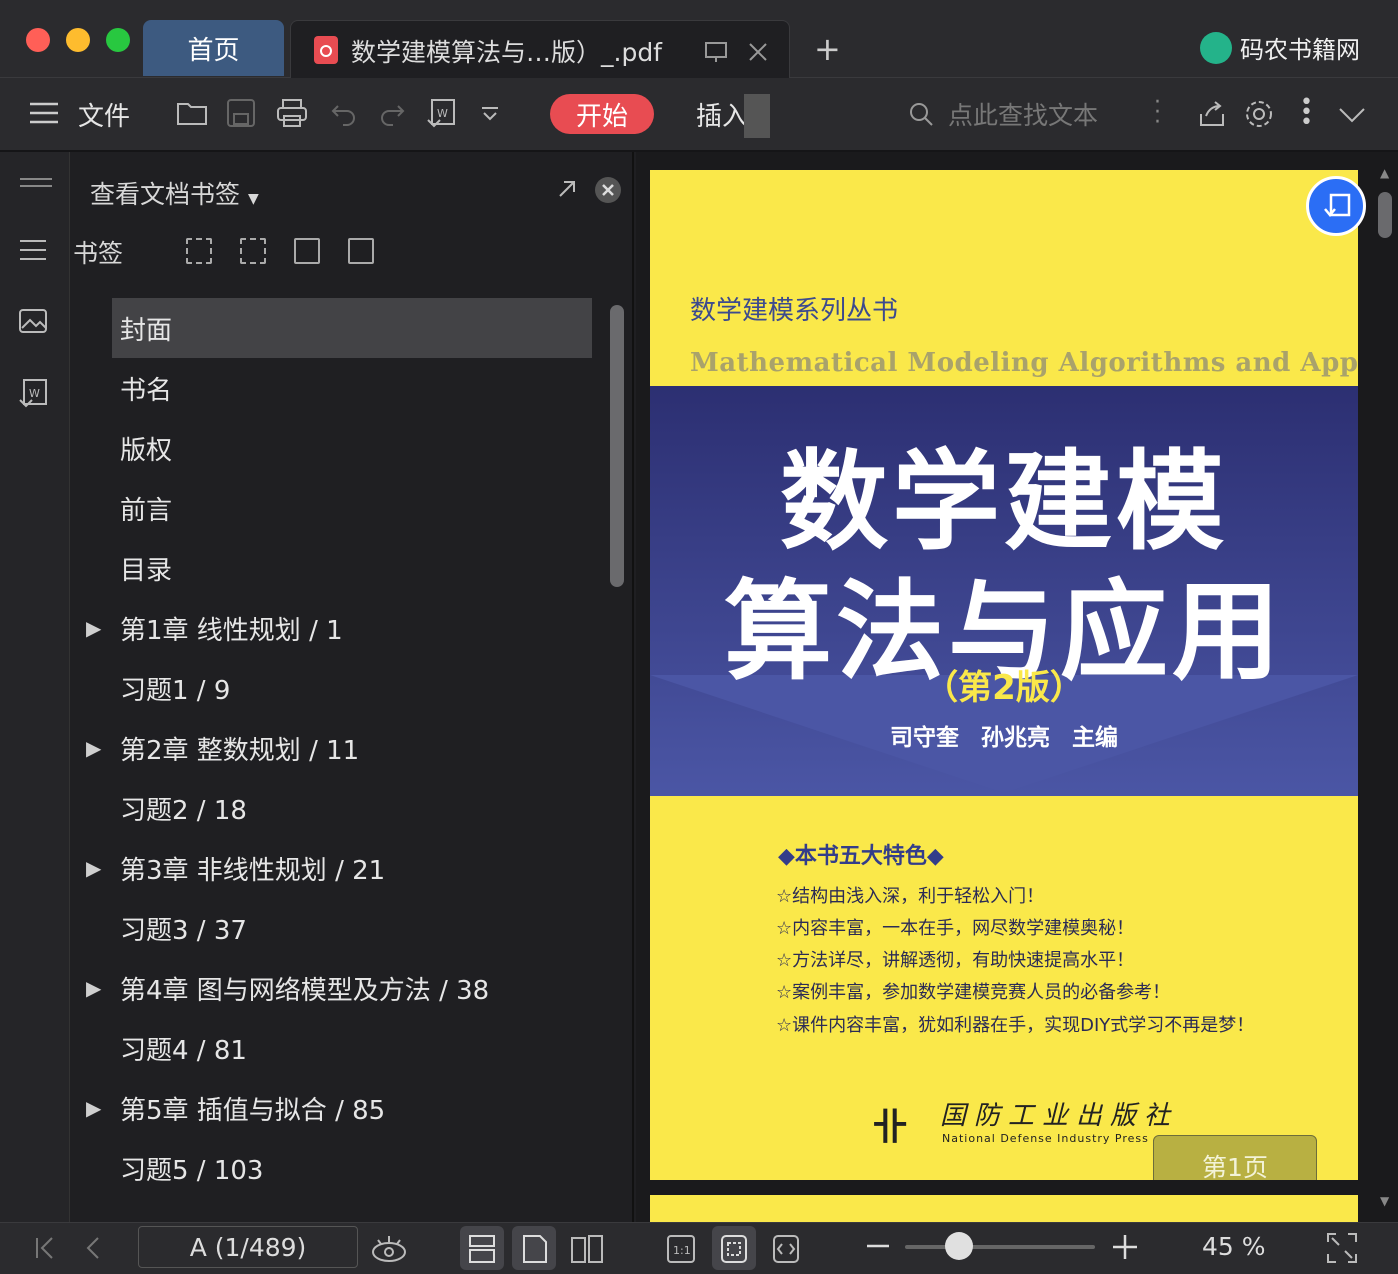 This screenshot has width=1398, height=1274. I want to click on bookmark-item: ▶ 第2章 整数规划 / 11, so click(340, 748).